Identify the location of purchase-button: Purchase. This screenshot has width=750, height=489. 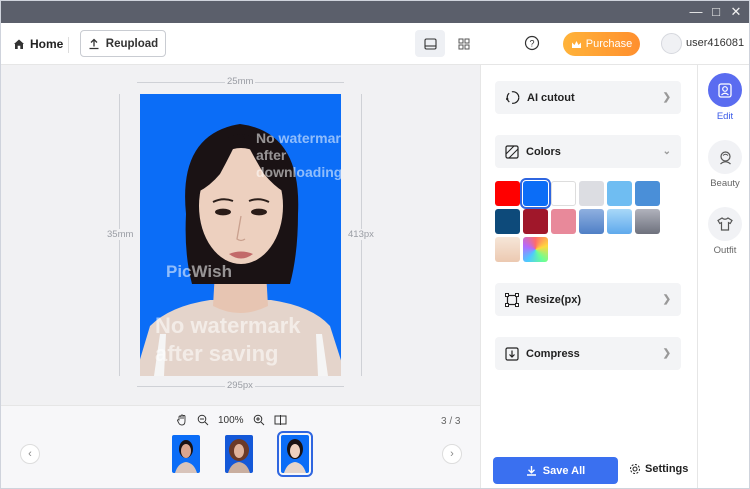
(601, 44).